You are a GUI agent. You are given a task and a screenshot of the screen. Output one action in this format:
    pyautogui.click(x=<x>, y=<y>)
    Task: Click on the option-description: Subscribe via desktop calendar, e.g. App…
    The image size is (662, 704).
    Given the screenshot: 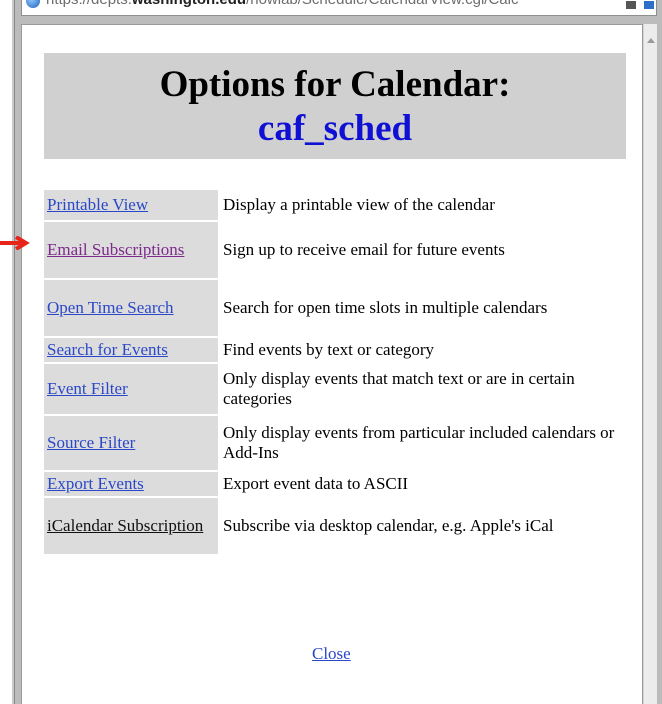 What is the action you would take?
    pyautogui.click(x=388, y=525)
    